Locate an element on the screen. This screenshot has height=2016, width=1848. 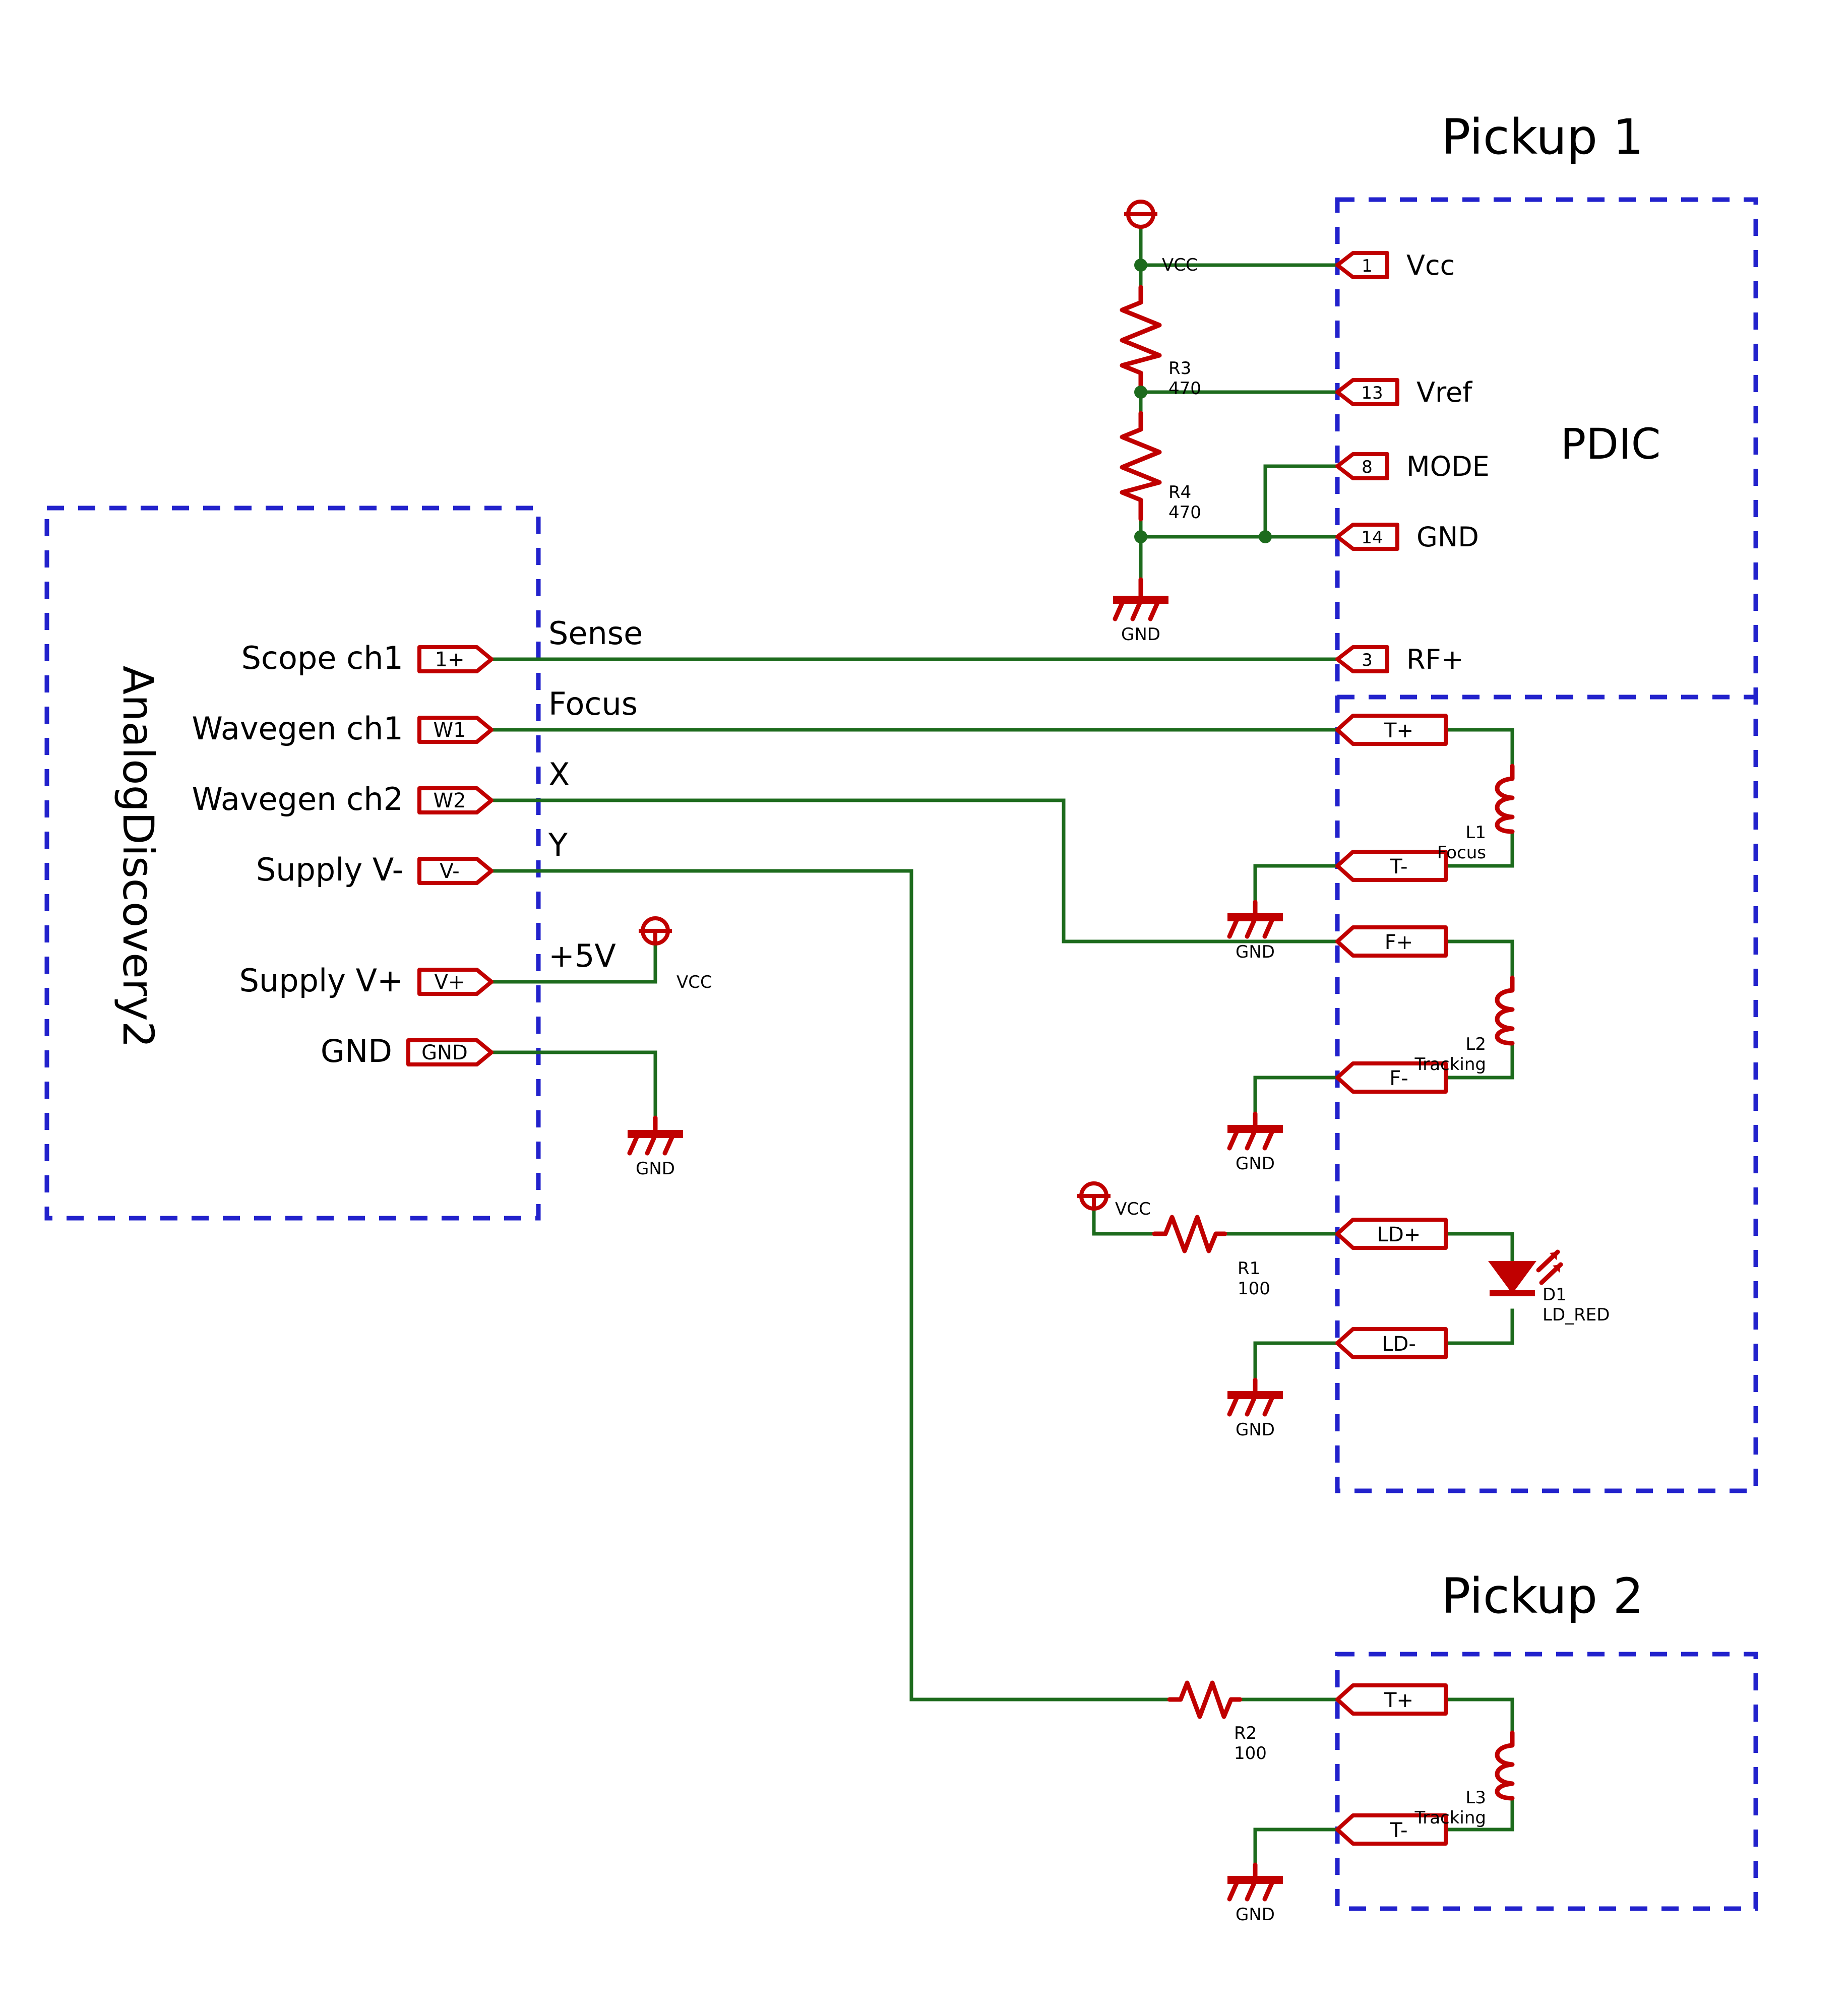
pickup2-pin-text-0: T+ is located at coordinates (1398, 1700).